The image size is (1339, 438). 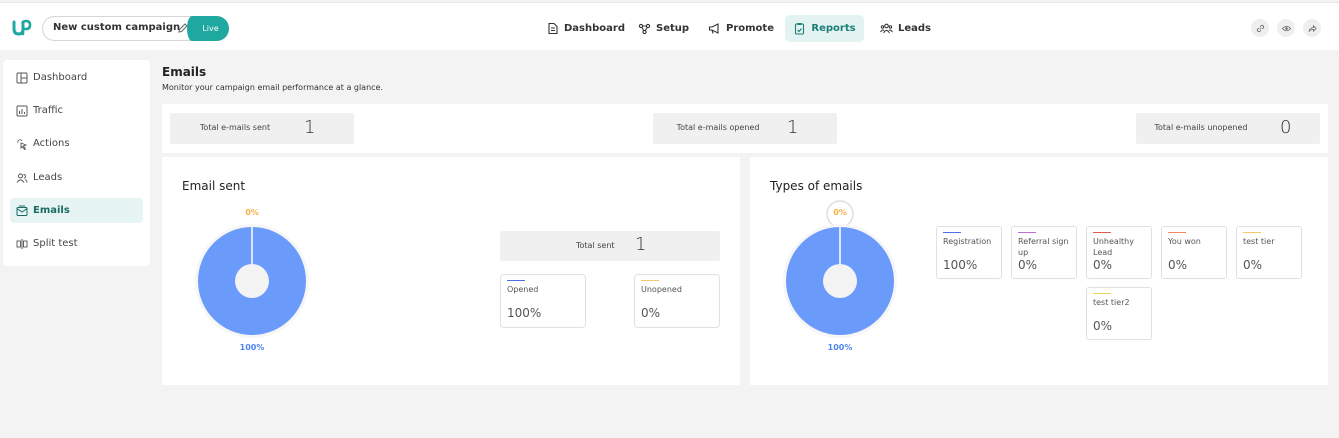 I want to click on sidebar-item-emails: Emails, so click(x=76, y=210).